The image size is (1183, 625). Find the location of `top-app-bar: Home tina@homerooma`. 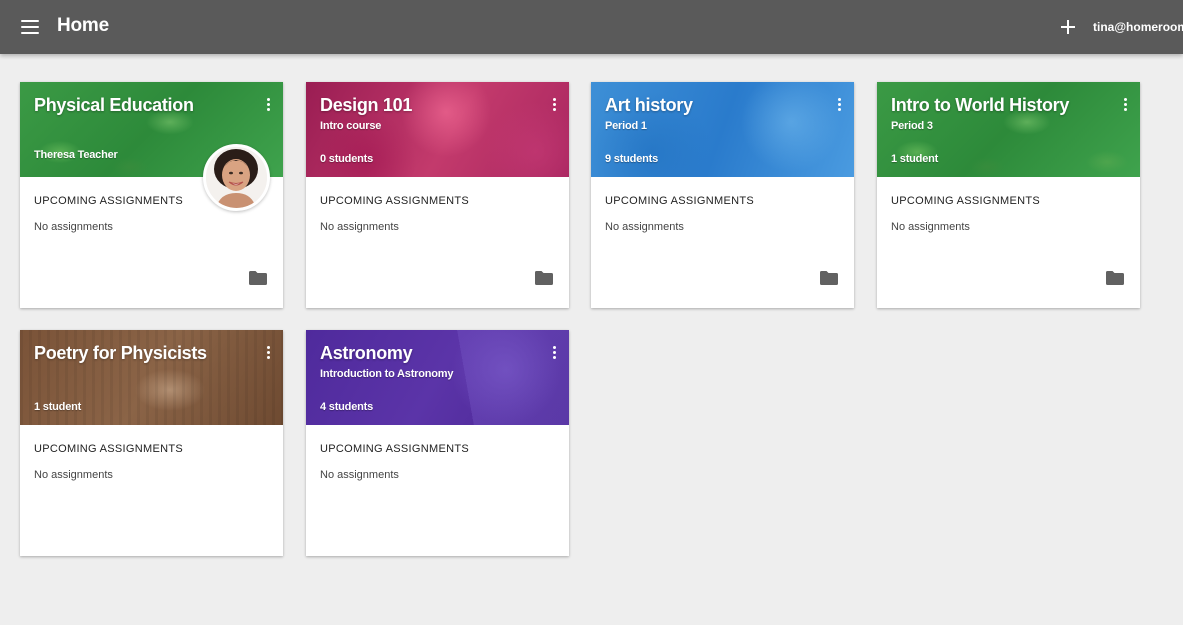

top-app-bar: Home tina@homerooma is located at coordinates (591, 27).